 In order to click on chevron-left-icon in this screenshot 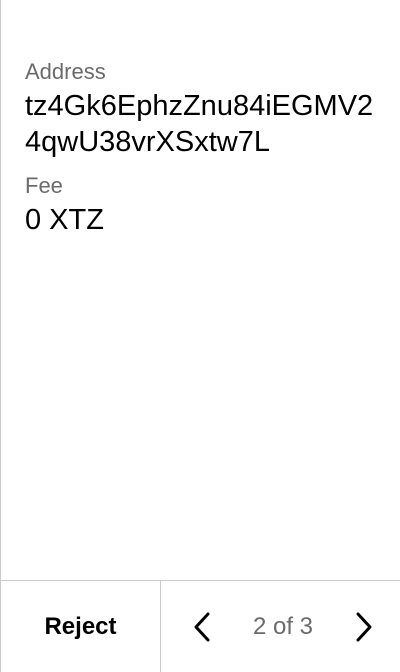, I will do `click(202, 627)`.